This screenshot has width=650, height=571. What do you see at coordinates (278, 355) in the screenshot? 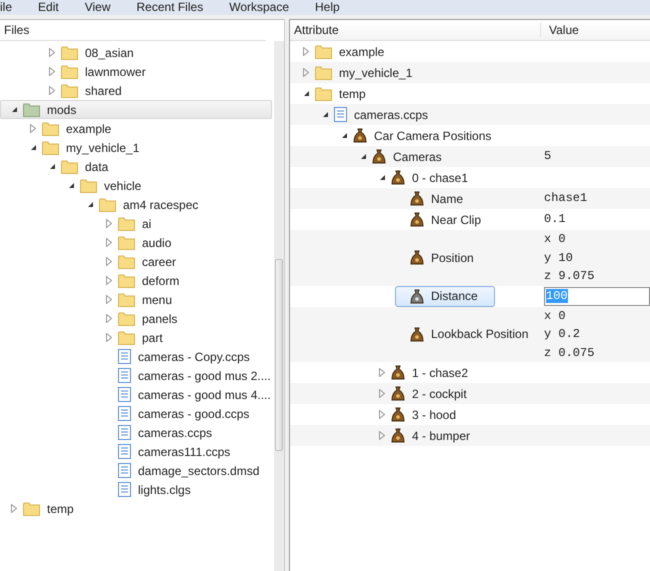
I see `scrollbar-thumb` at bounding box center [278, 355].